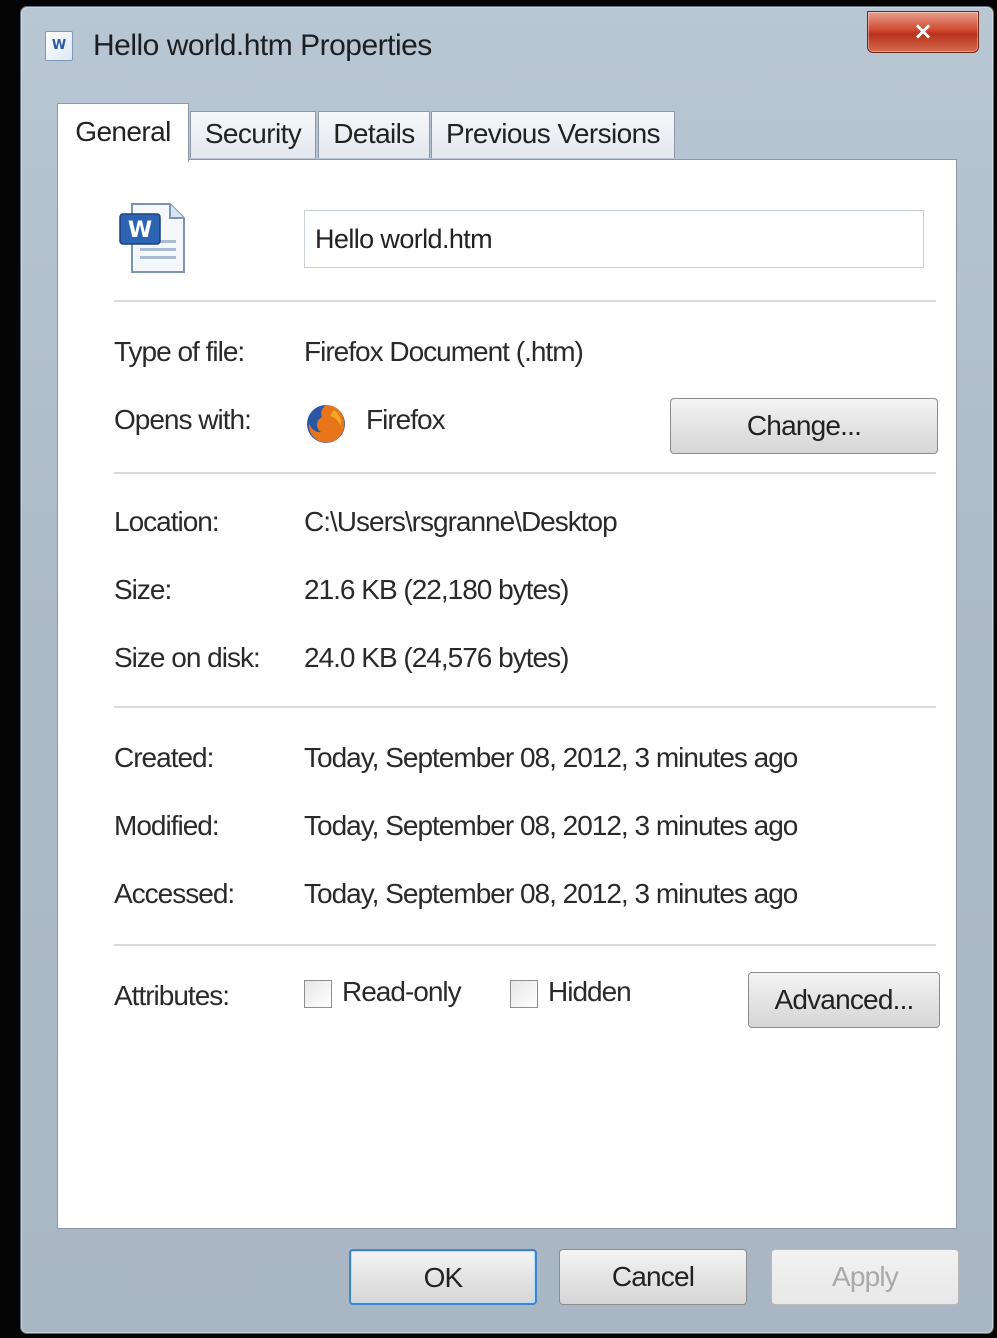  What do you see at coordinates (59, 46) in the screenshot?
I see `document-icon: W` at bounding box center [59, 46].